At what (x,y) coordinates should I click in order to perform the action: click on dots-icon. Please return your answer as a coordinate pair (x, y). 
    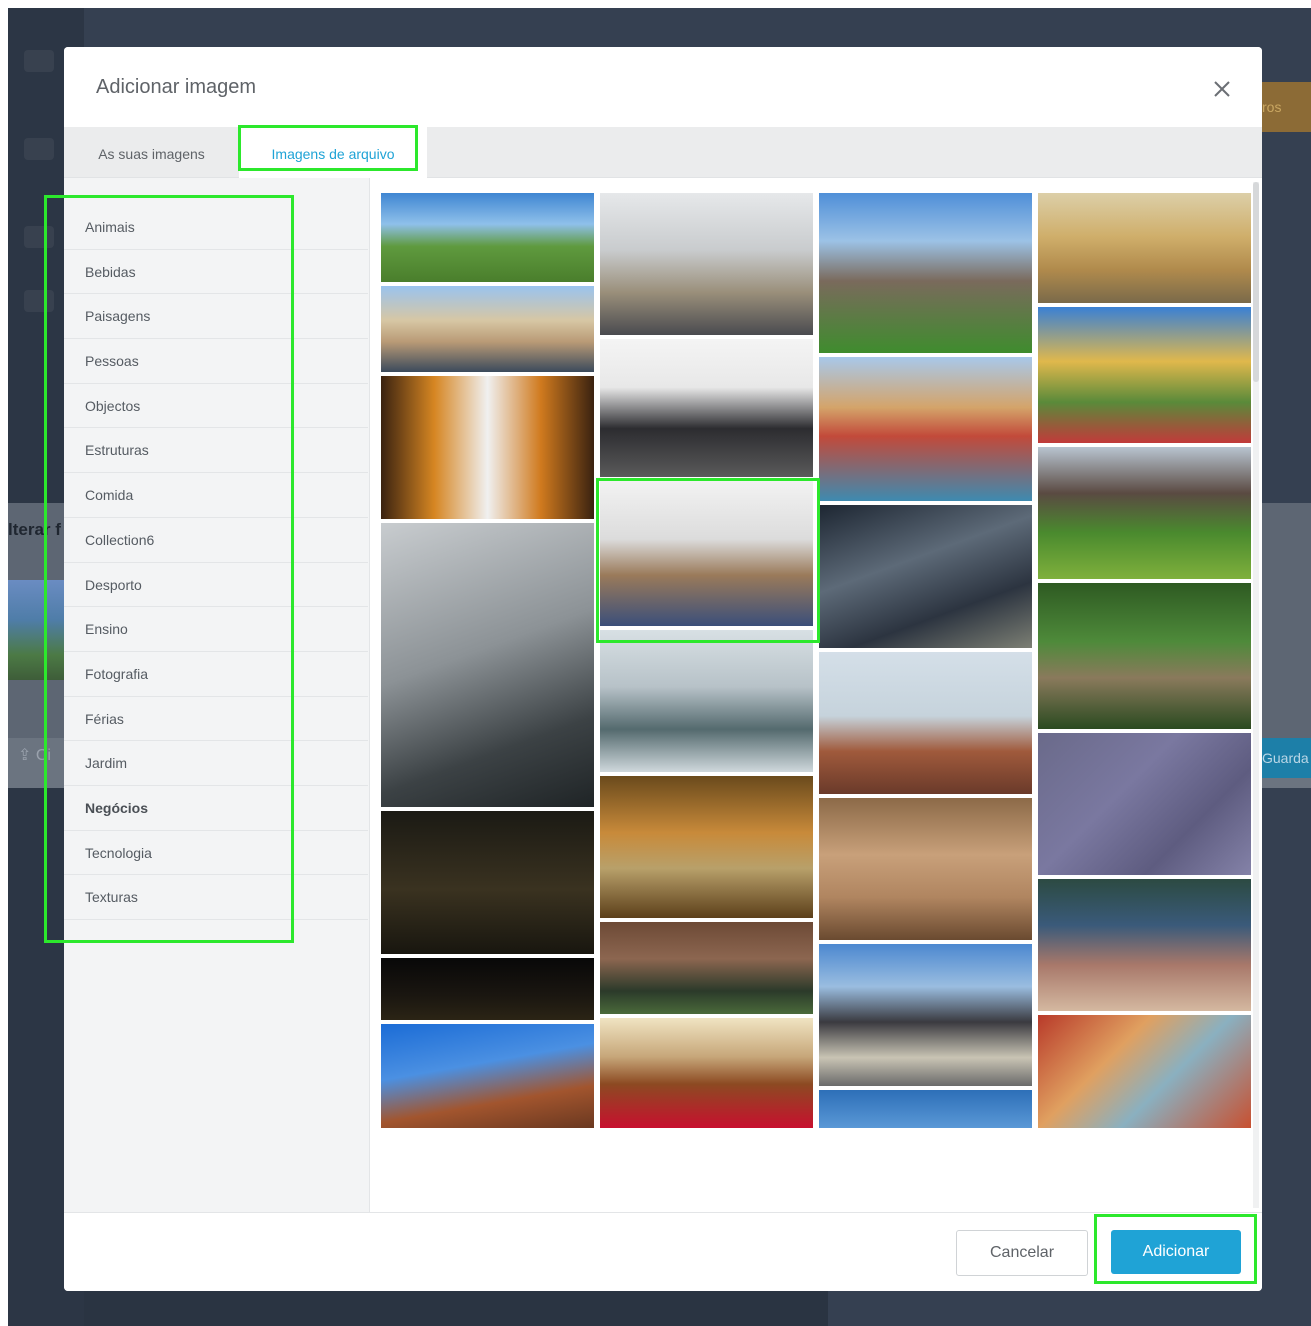
    Looking at the image, I should click on (39, 237).